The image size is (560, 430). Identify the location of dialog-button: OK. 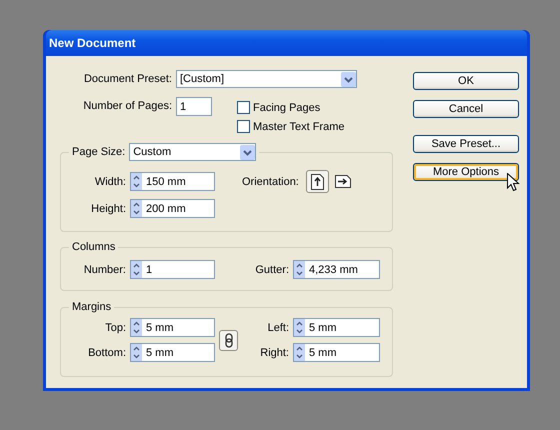
(466, 81).